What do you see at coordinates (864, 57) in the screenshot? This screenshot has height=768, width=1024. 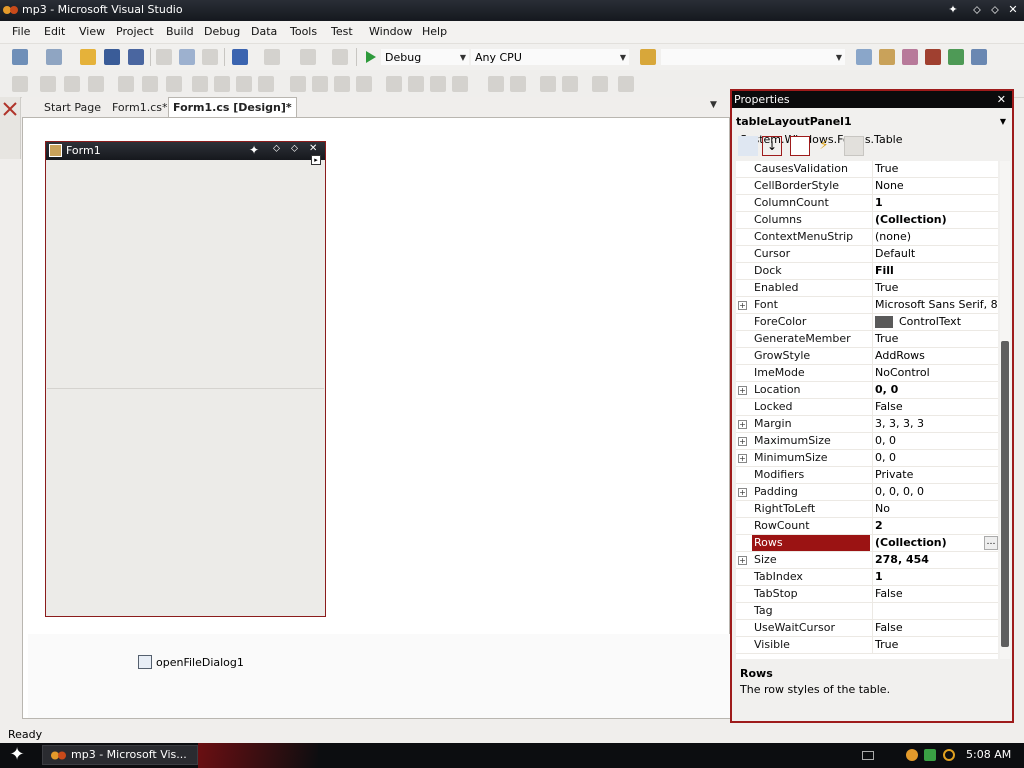 I see `solution-explorer-icon` at bounding box center [864, 57].